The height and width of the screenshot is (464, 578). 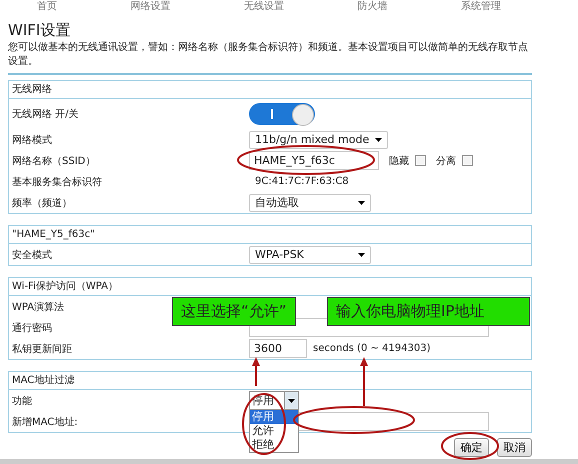 I want to click on interval-field: 3600, so click(x=278, y=348).